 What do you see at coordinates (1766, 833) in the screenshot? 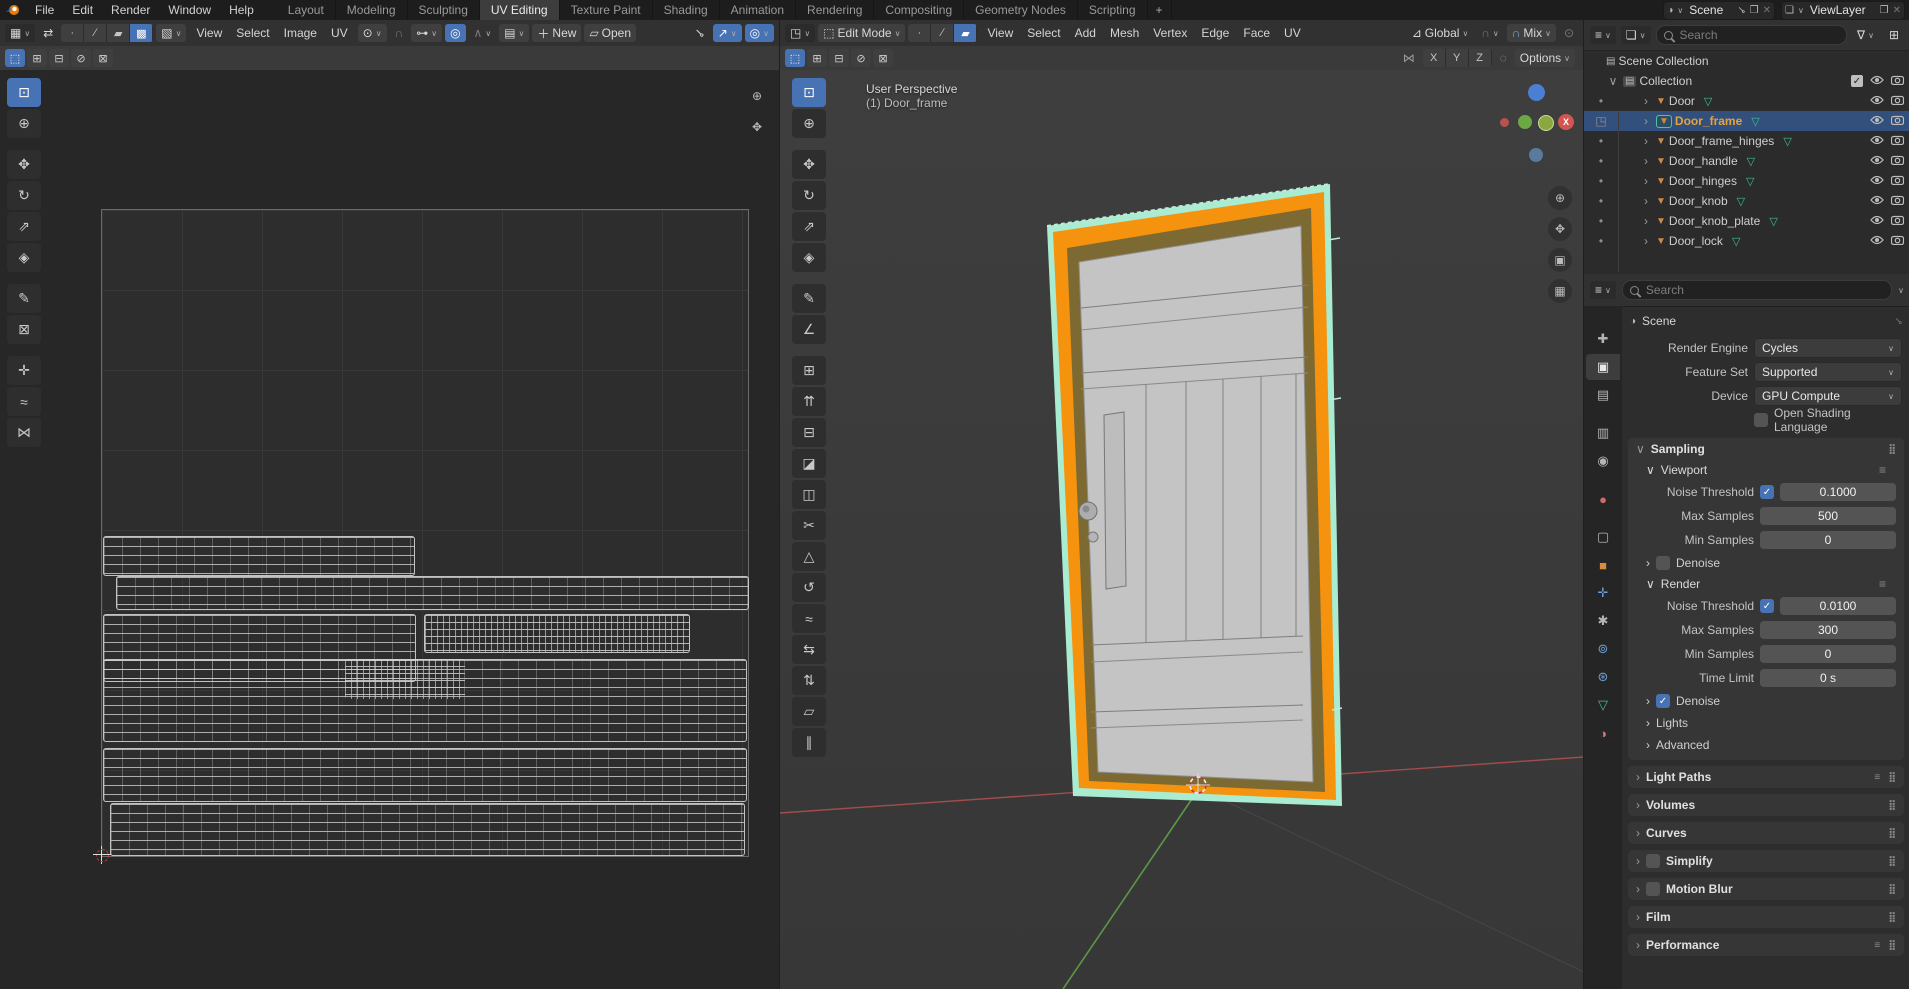
I see `panel-header: › Curves ⣿` at bounding box center [1766, 833].